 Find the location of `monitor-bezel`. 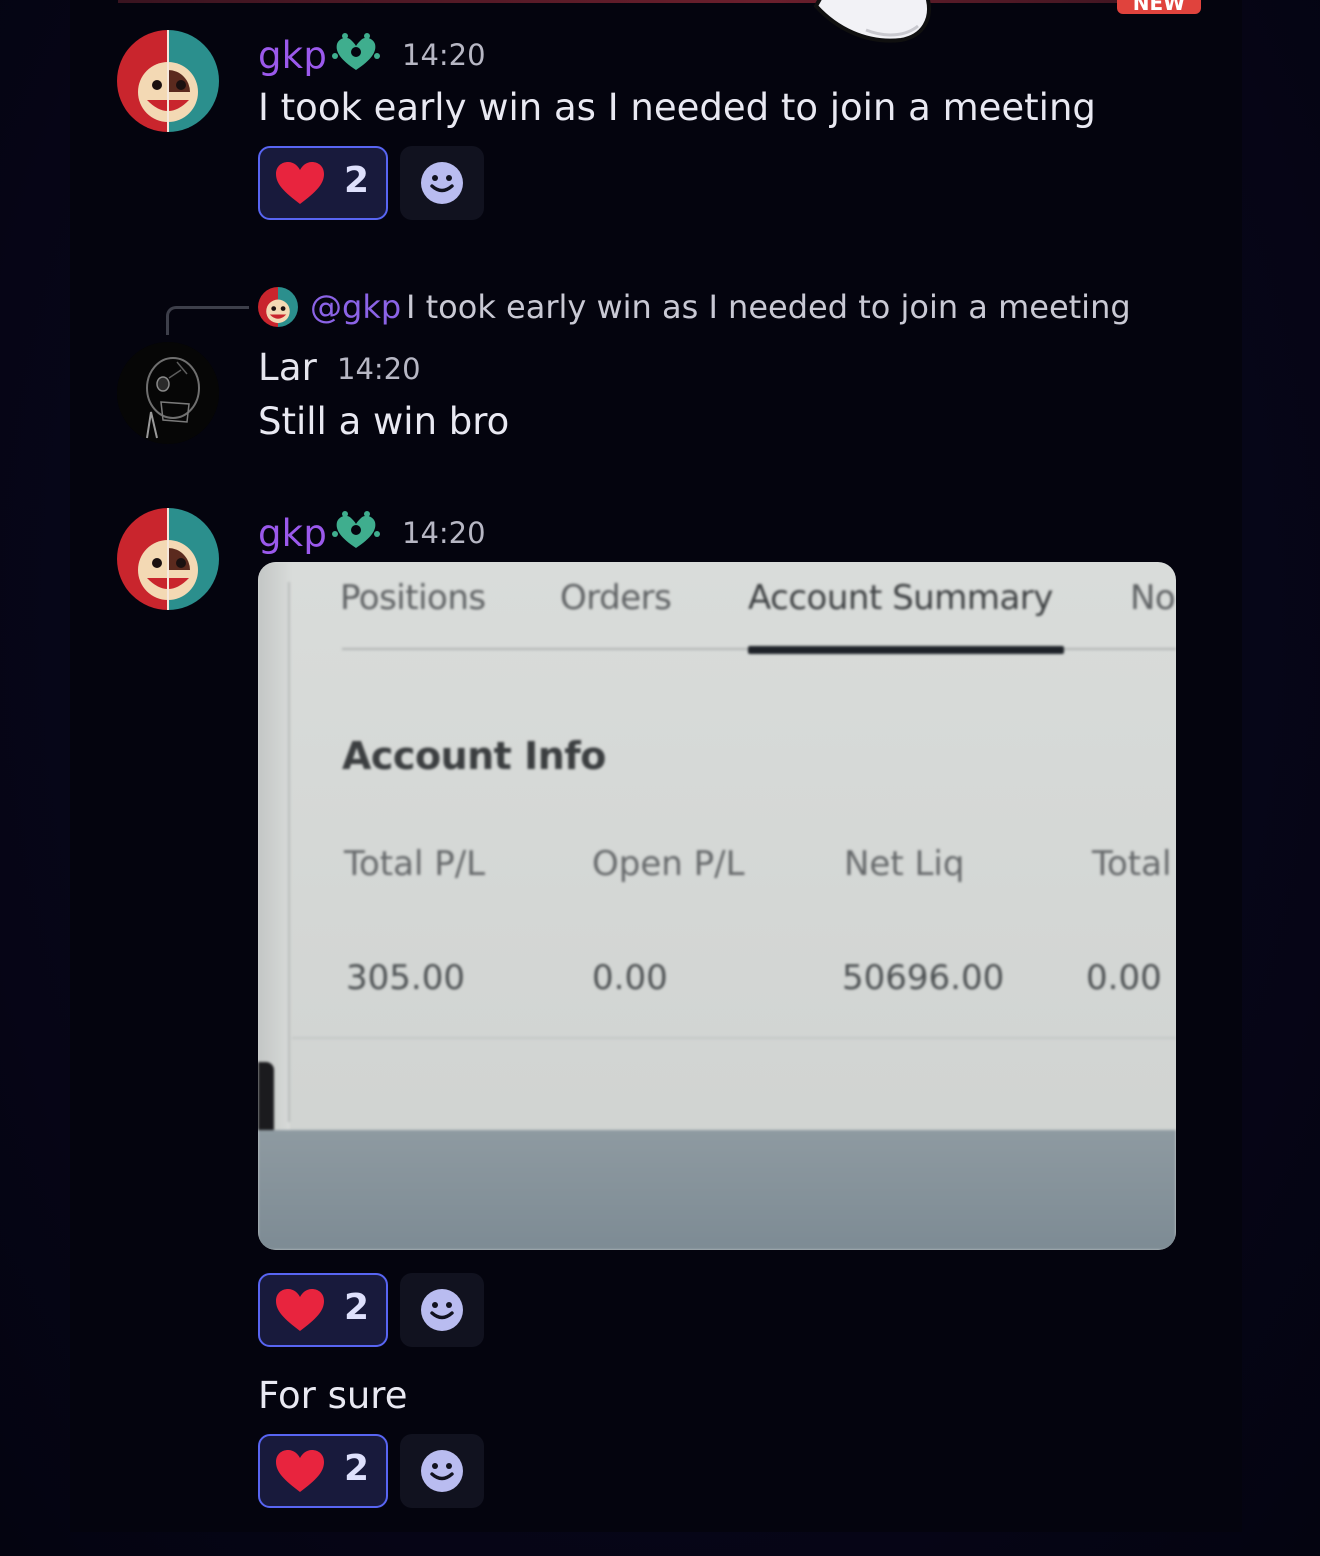

monitor-bezel is located at coordinates (717, 1190).